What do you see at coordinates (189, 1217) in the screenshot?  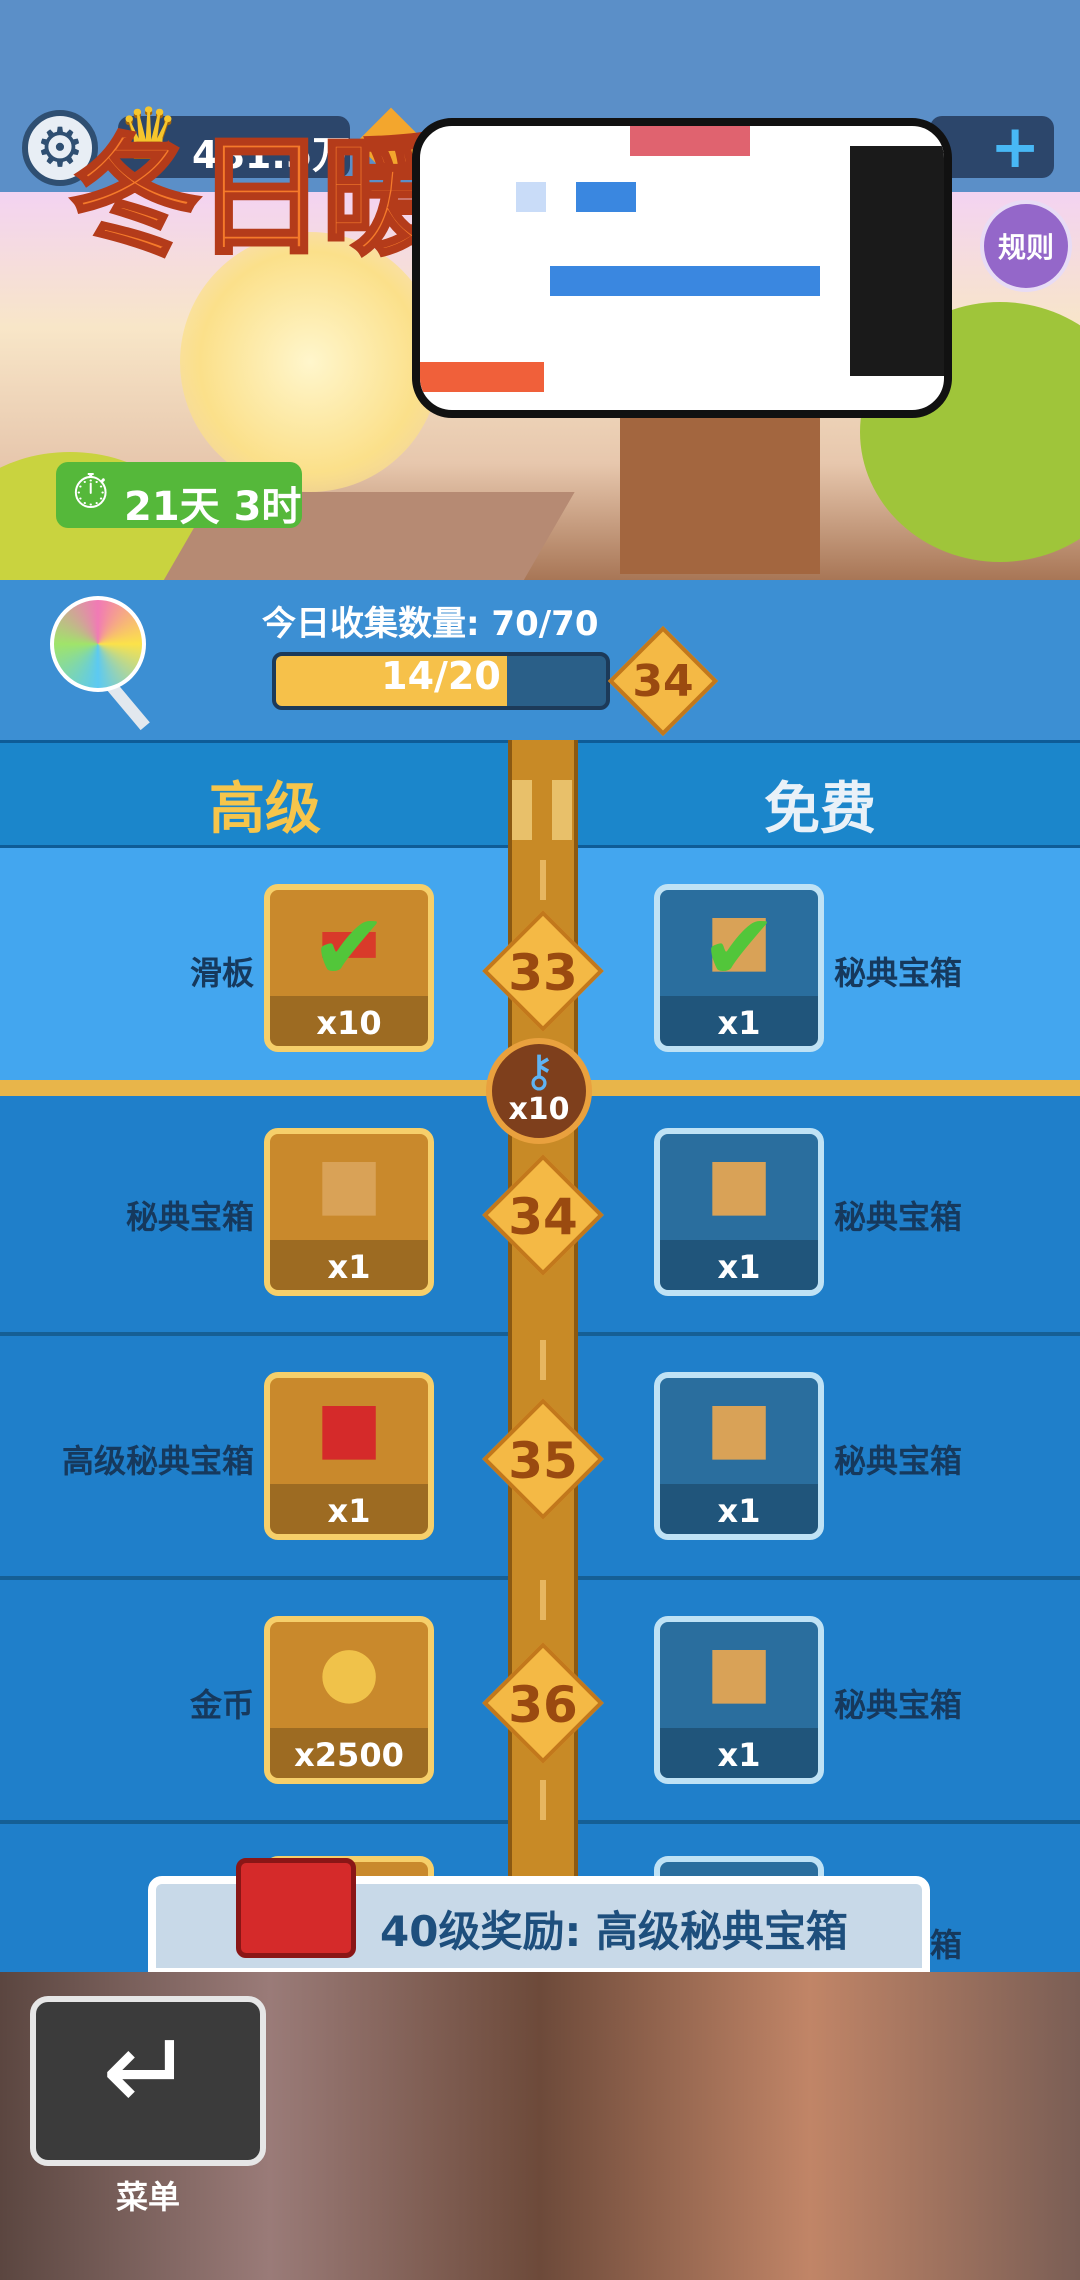 I see `premium-reward-name: 秘典宝箱` at bounding box center [189, 1217].